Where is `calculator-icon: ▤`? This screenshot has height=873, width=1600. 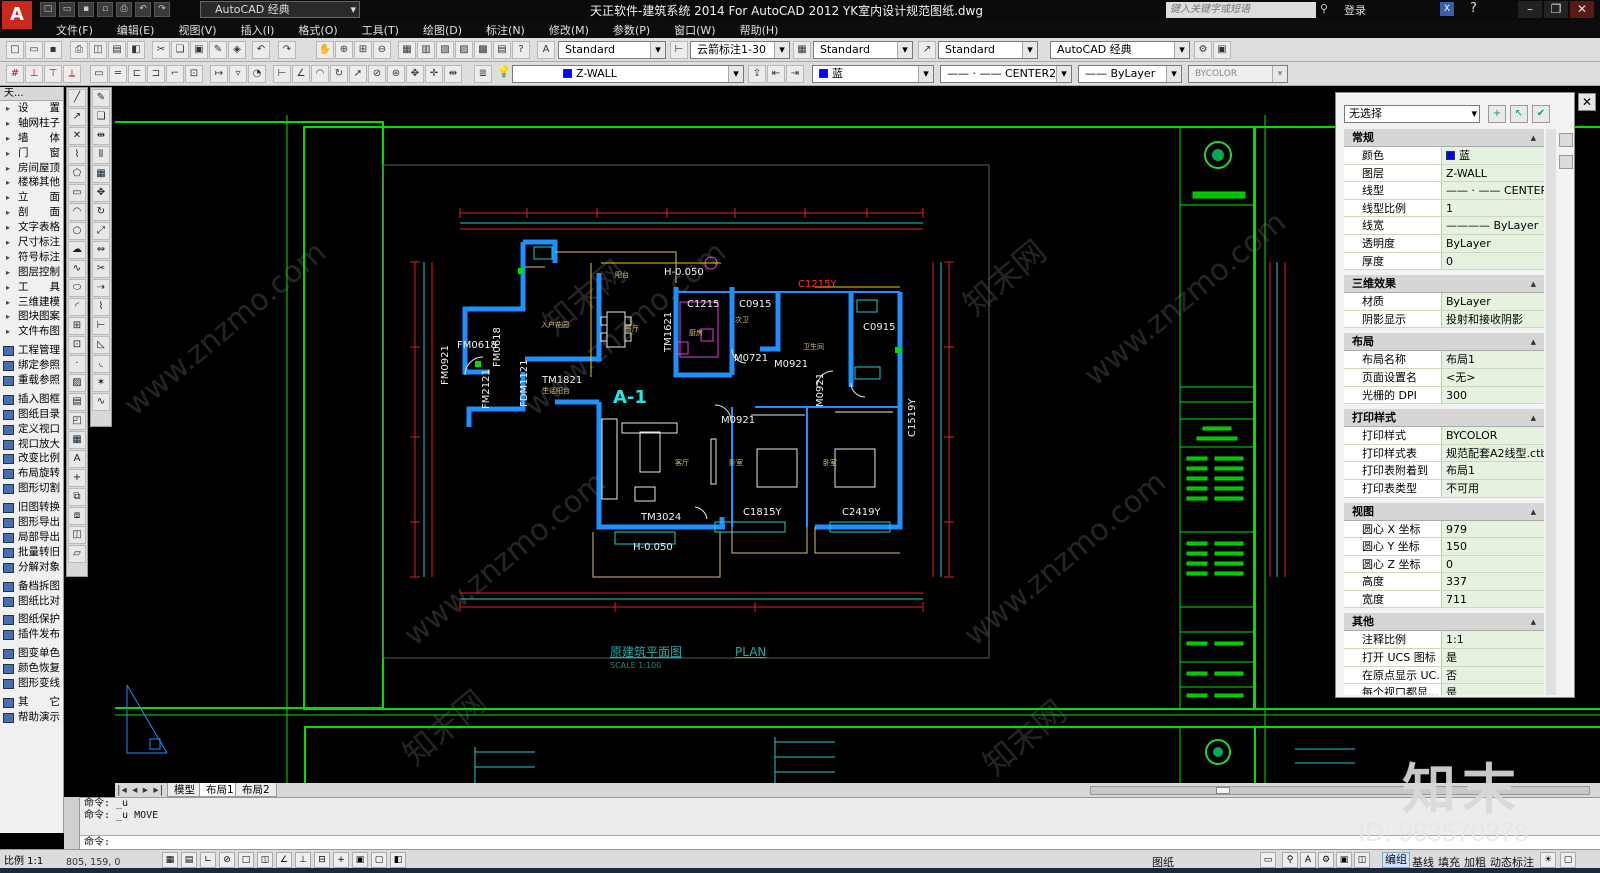 calculator-icon: ▤ is located at coordinates (502, 50).